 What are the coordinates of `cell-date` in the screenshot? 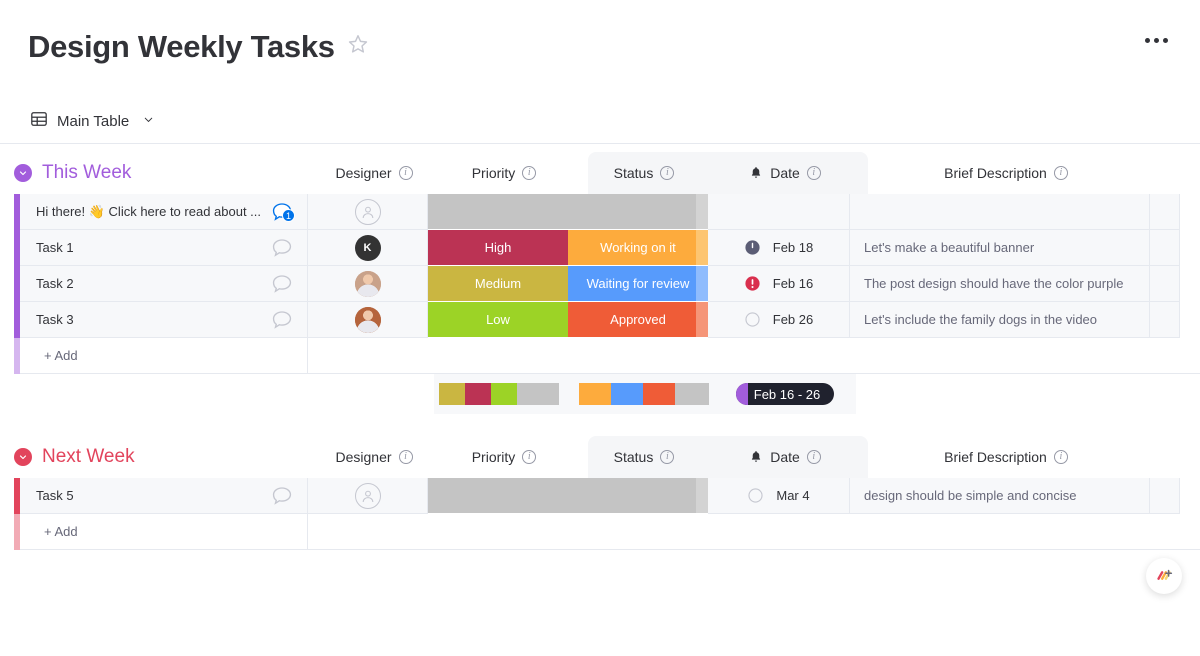 It's located at (779, 212).